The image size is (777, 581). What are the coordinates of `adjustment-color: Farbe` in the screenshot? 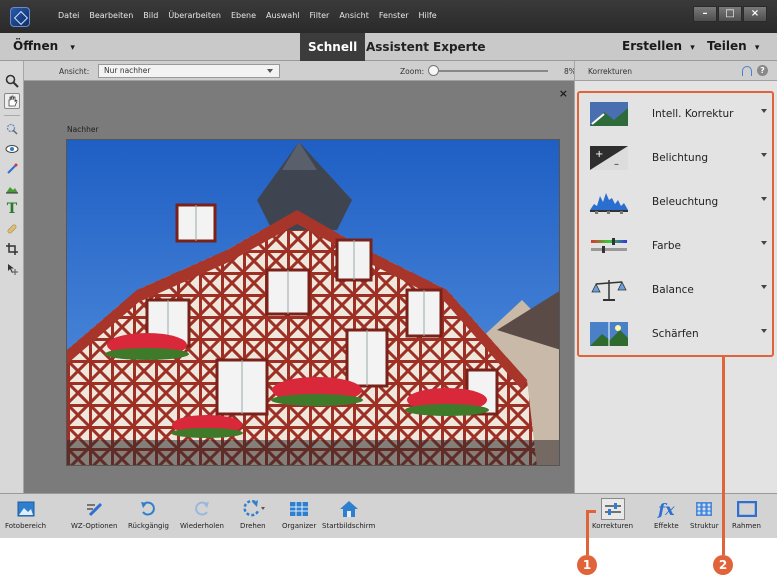 It's located at (677, 246).